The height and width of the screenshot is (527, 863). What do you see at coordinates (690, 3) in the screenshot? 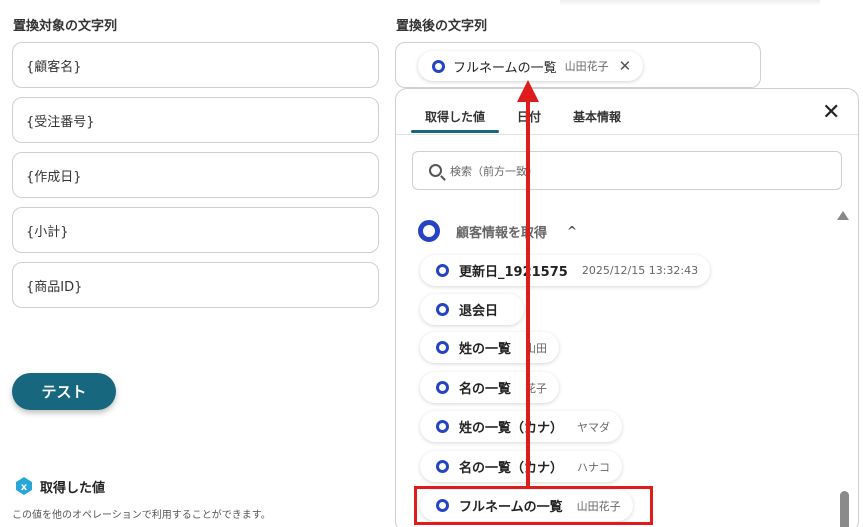
I see `top-shadow` at bounding box center [690, 3].